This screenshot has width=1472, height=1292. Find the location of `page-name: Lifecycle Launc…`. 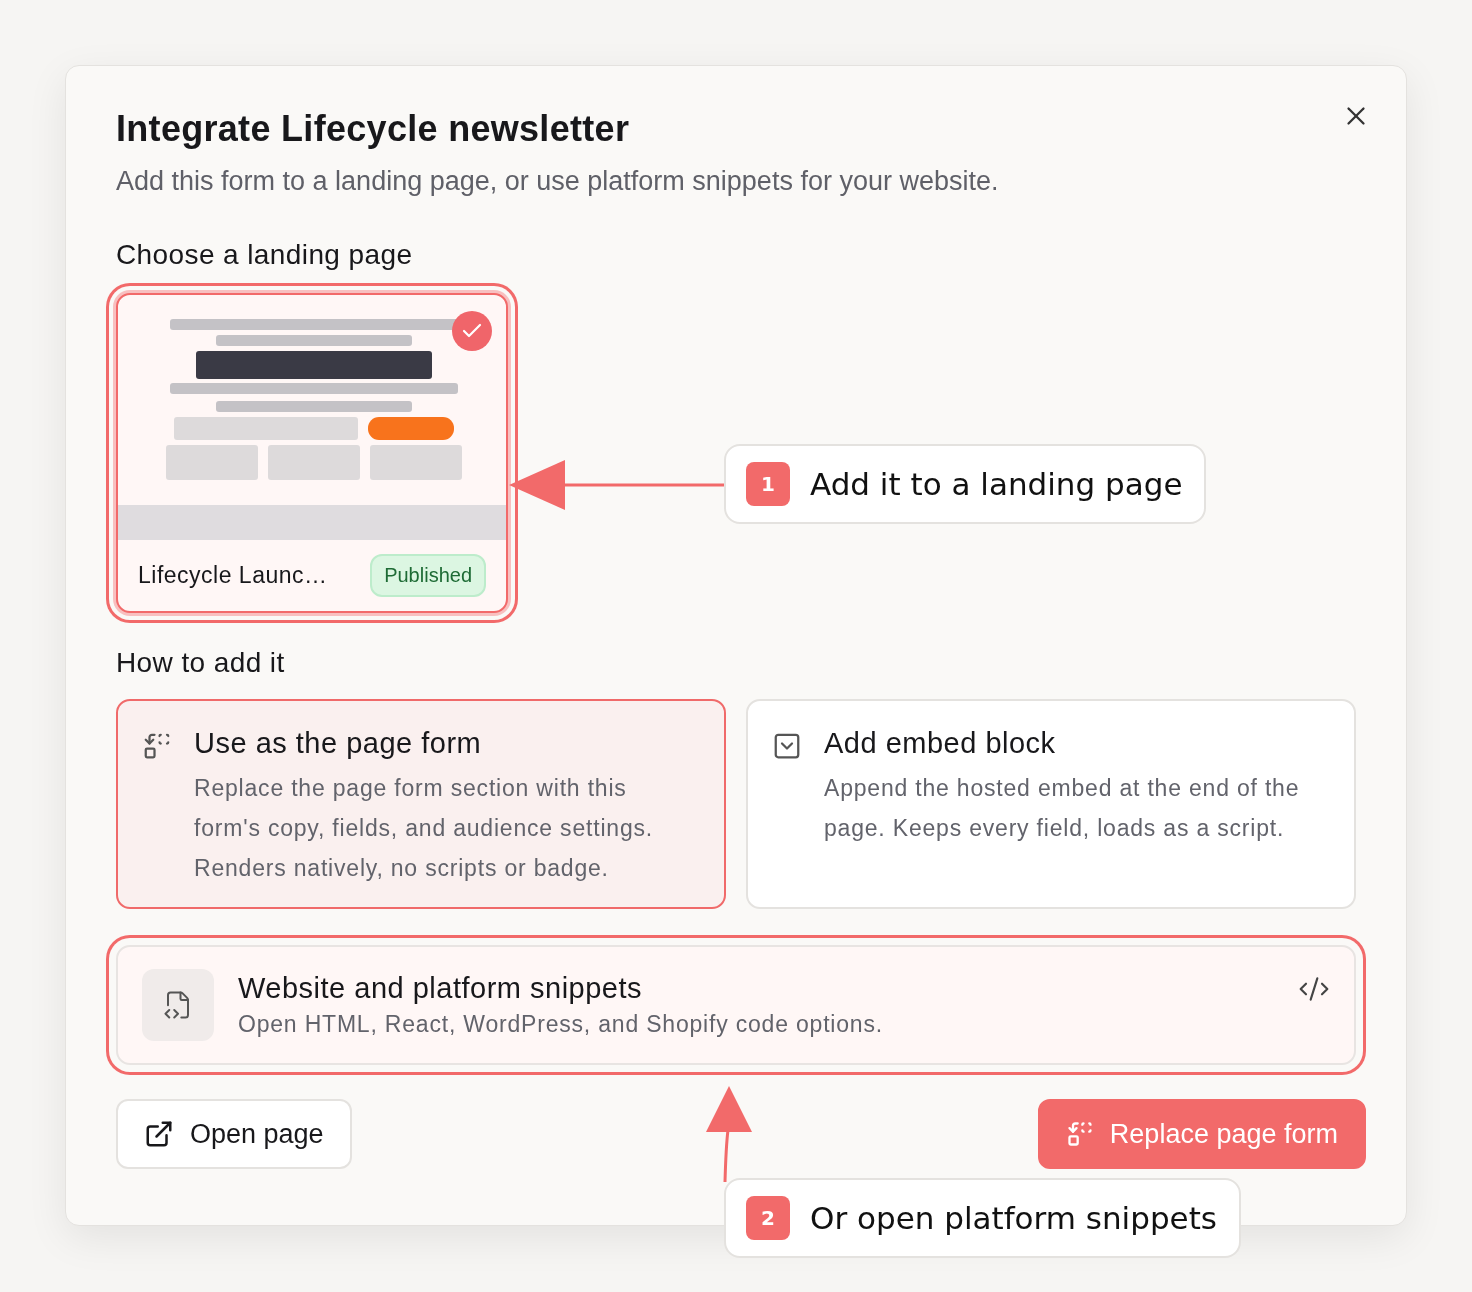

page-name: Lifecycle Launc… is located at coordinates (233, 575).